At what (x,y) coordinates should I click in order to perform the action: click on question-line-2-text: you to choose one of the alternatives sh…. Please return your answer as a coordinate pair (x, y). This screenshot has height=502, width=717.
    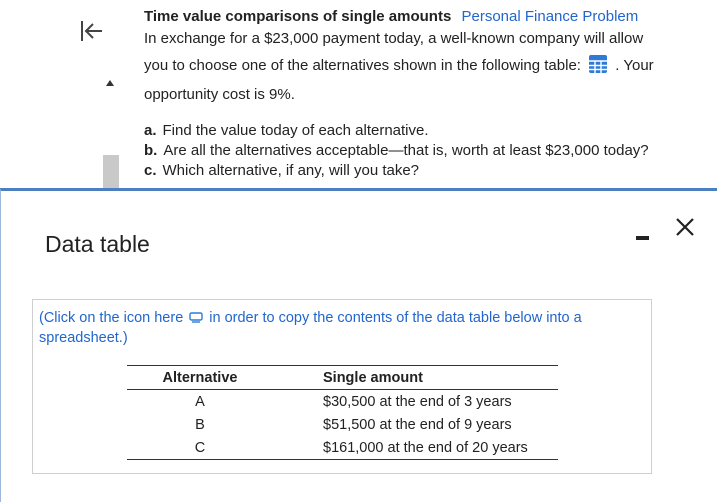
    Looking at the image, I should click on (362, 65).